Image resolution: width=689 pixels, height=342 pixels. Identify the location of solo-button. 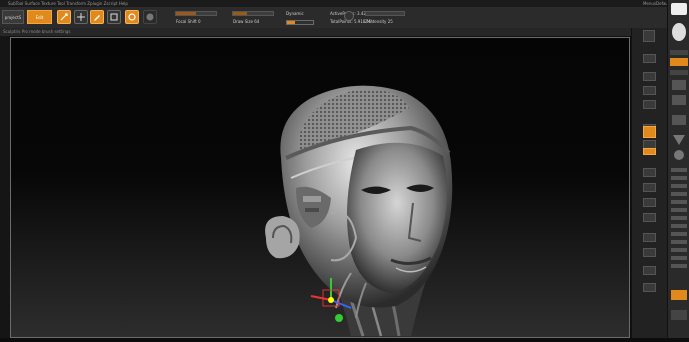
(649, 270).